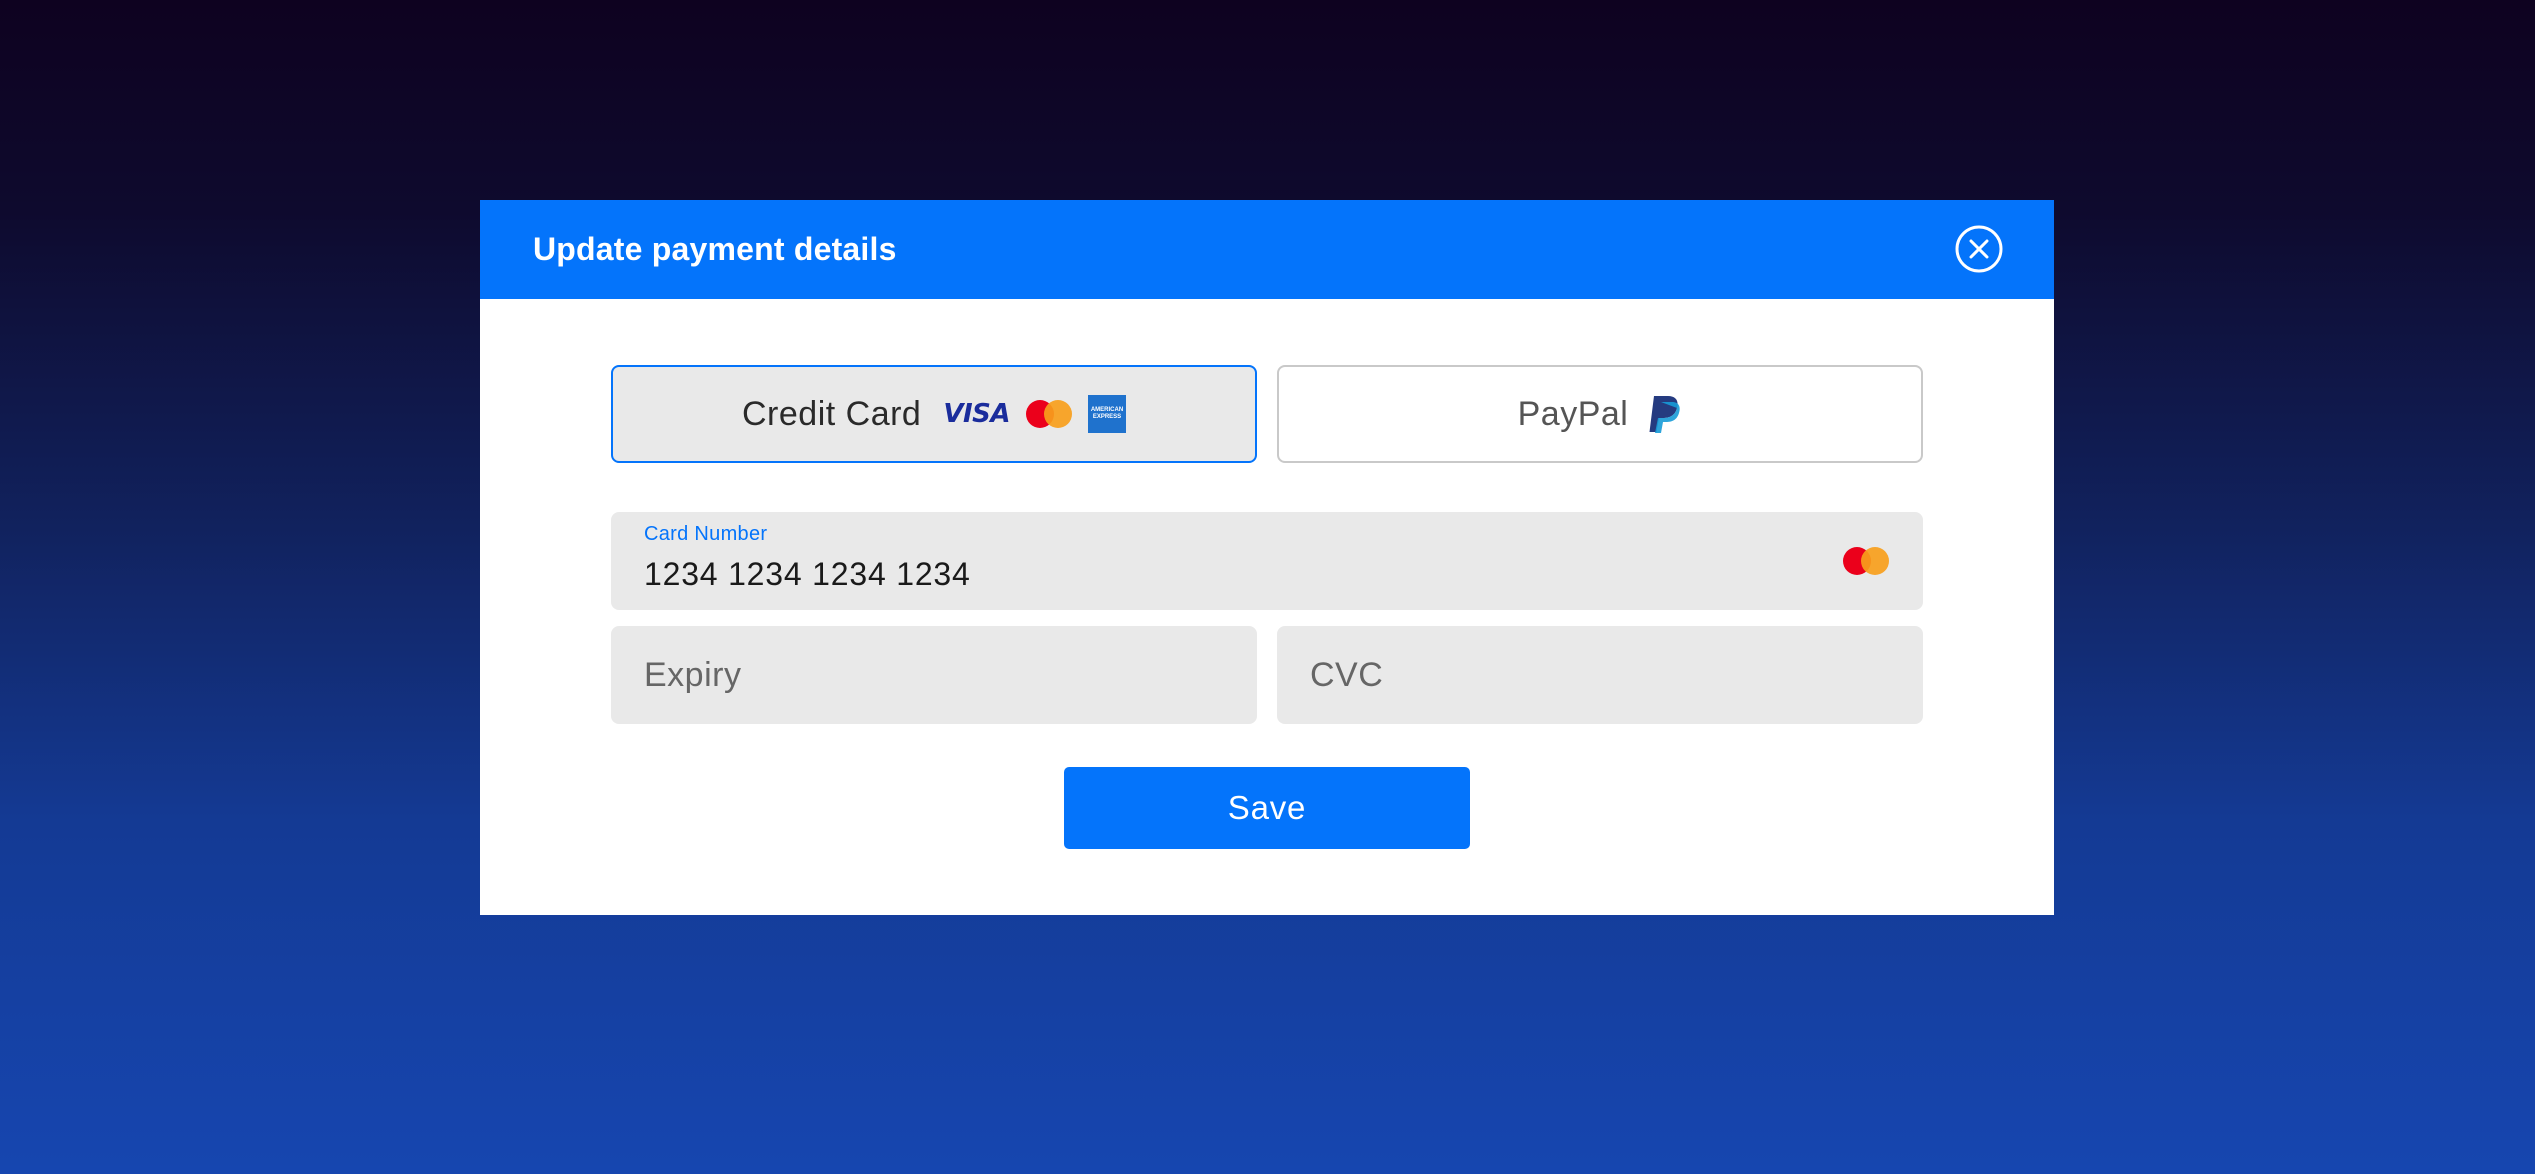  What do you see at coordinates (1347, 675) in the screenshot?
I see `cvc-placeholder: CVC` at bounding box center [1347, 675].